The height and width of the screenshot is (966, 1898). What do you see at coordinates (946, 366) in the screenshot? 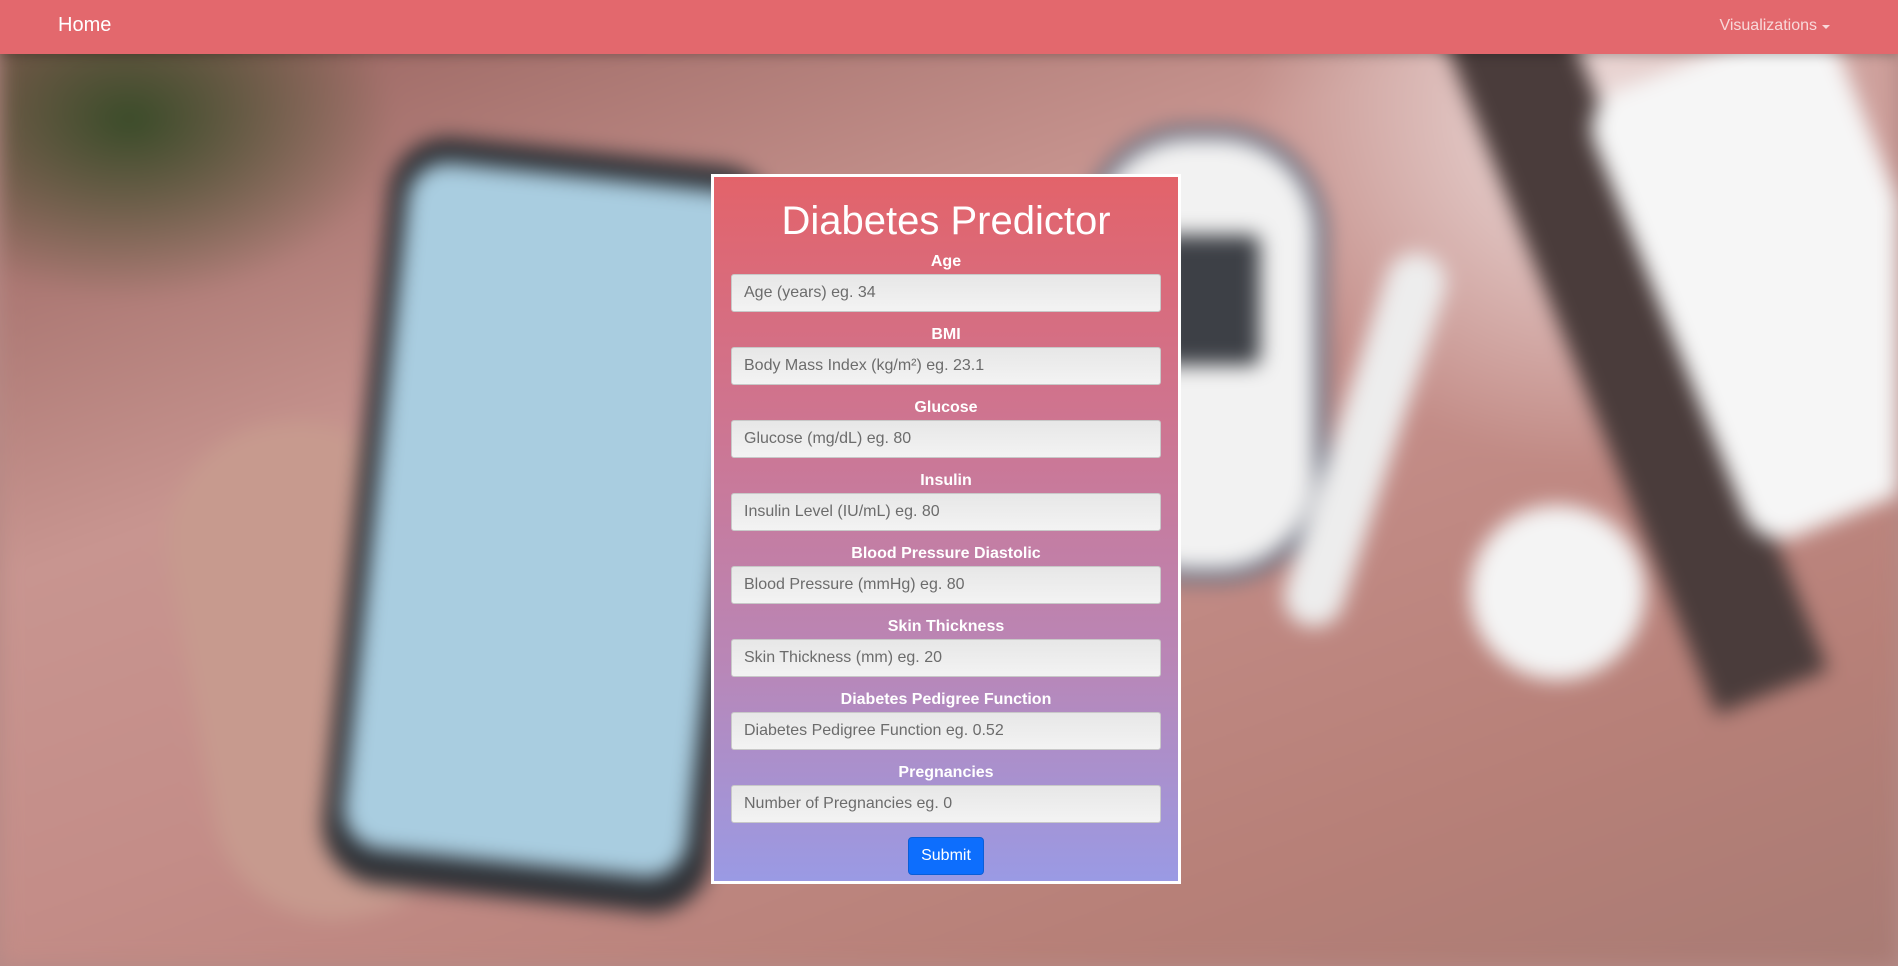
I see `bmi-input` at bounding box center [946, 366].